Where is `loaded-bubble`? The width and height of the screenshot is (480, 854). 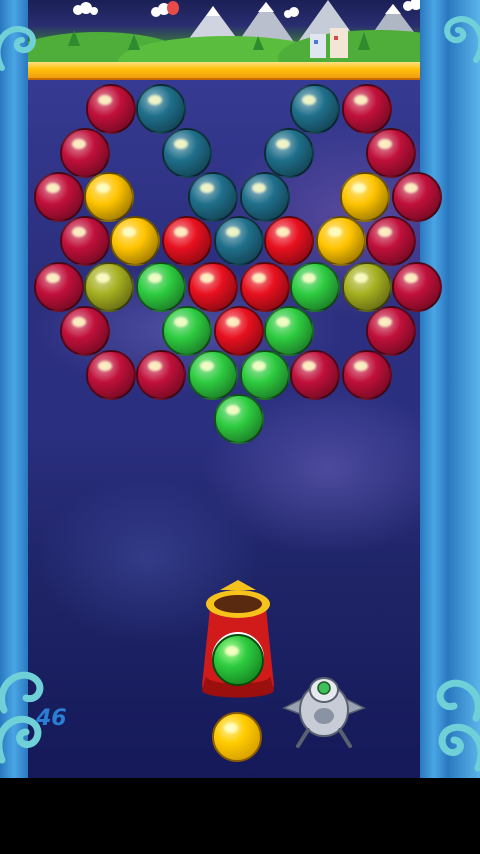
loaded-bubble is located at coordinates (238, 660).